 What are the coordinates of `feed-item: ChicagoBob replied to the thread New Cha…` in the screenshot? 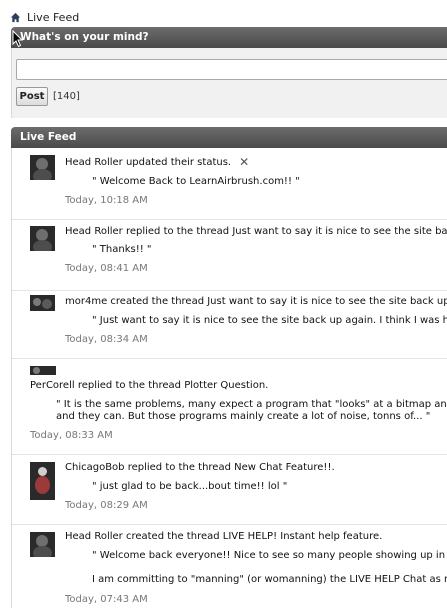 It's located at (229, 490).